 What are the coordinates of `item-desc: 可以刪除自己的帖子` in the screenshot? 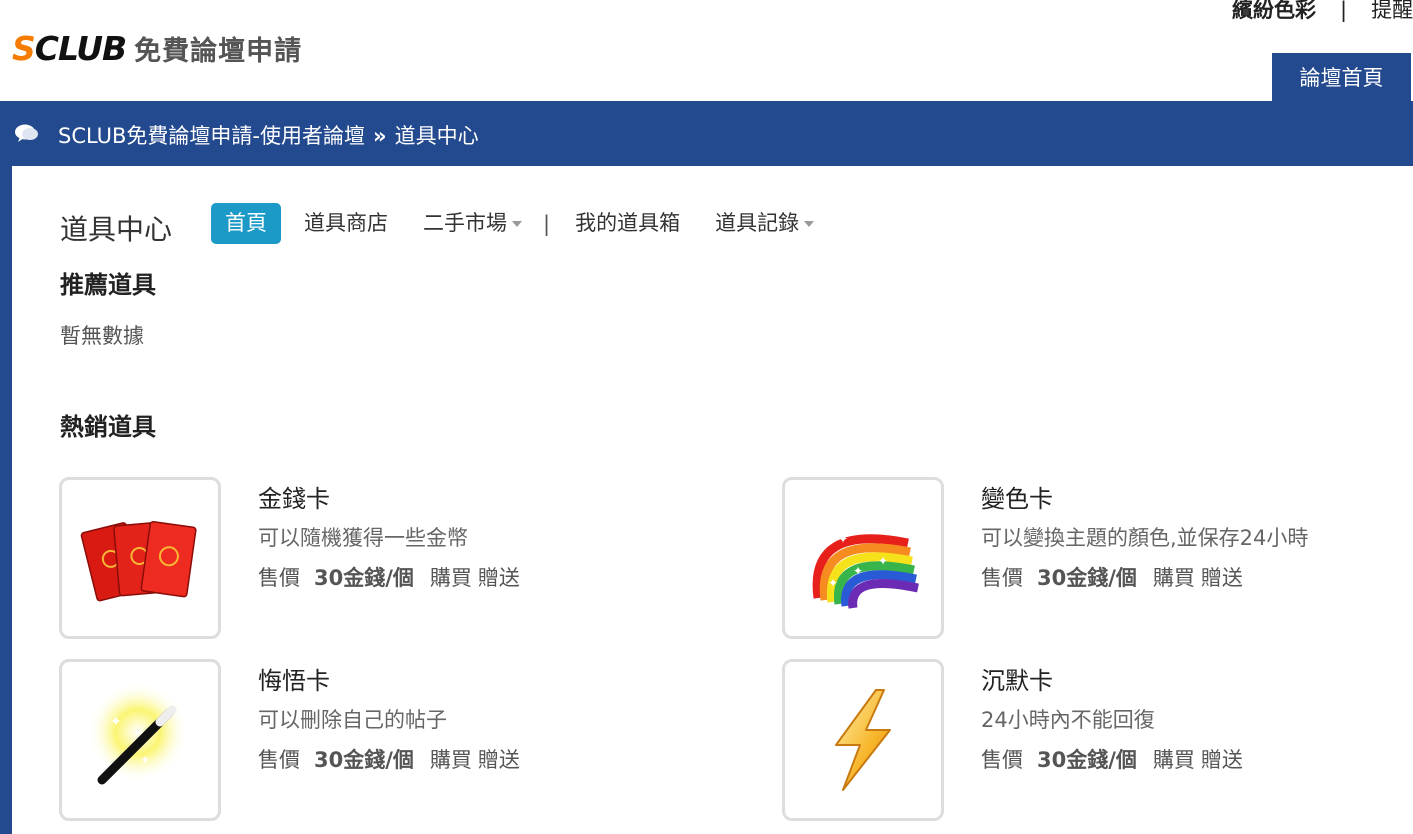 It's located at (352, 720).